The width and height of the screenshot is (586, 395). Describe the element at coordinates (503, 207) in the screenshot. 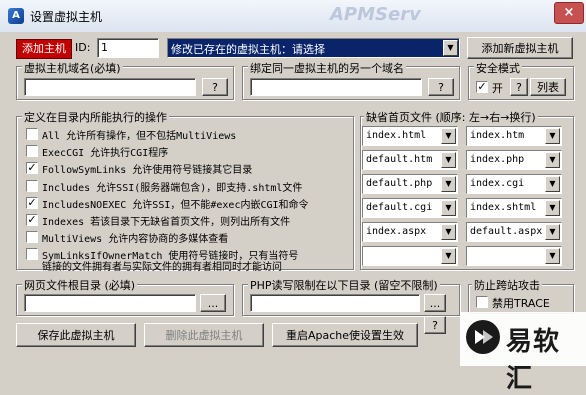

I see `index-file-value: index.shtml` at that location.